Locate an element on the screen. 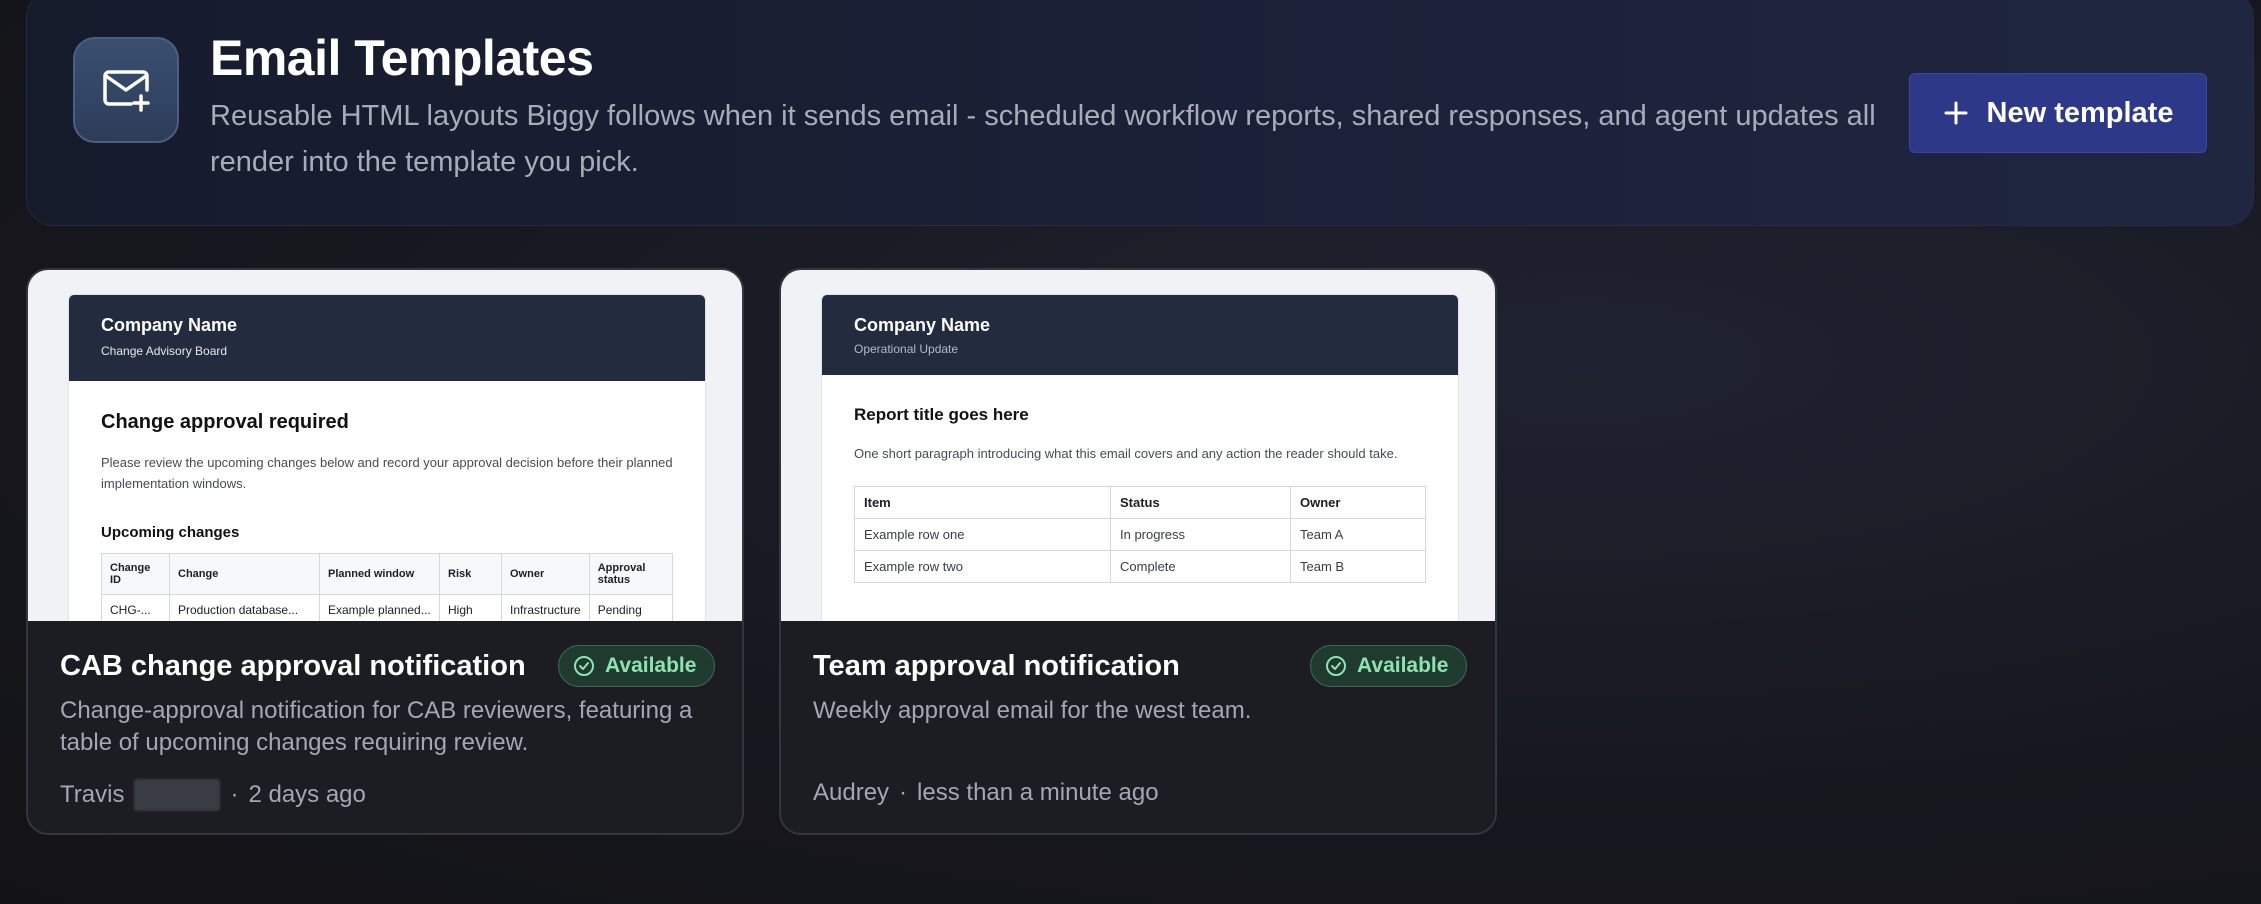  preview-heading: Report title goes here is located at coordinates (941, 414).